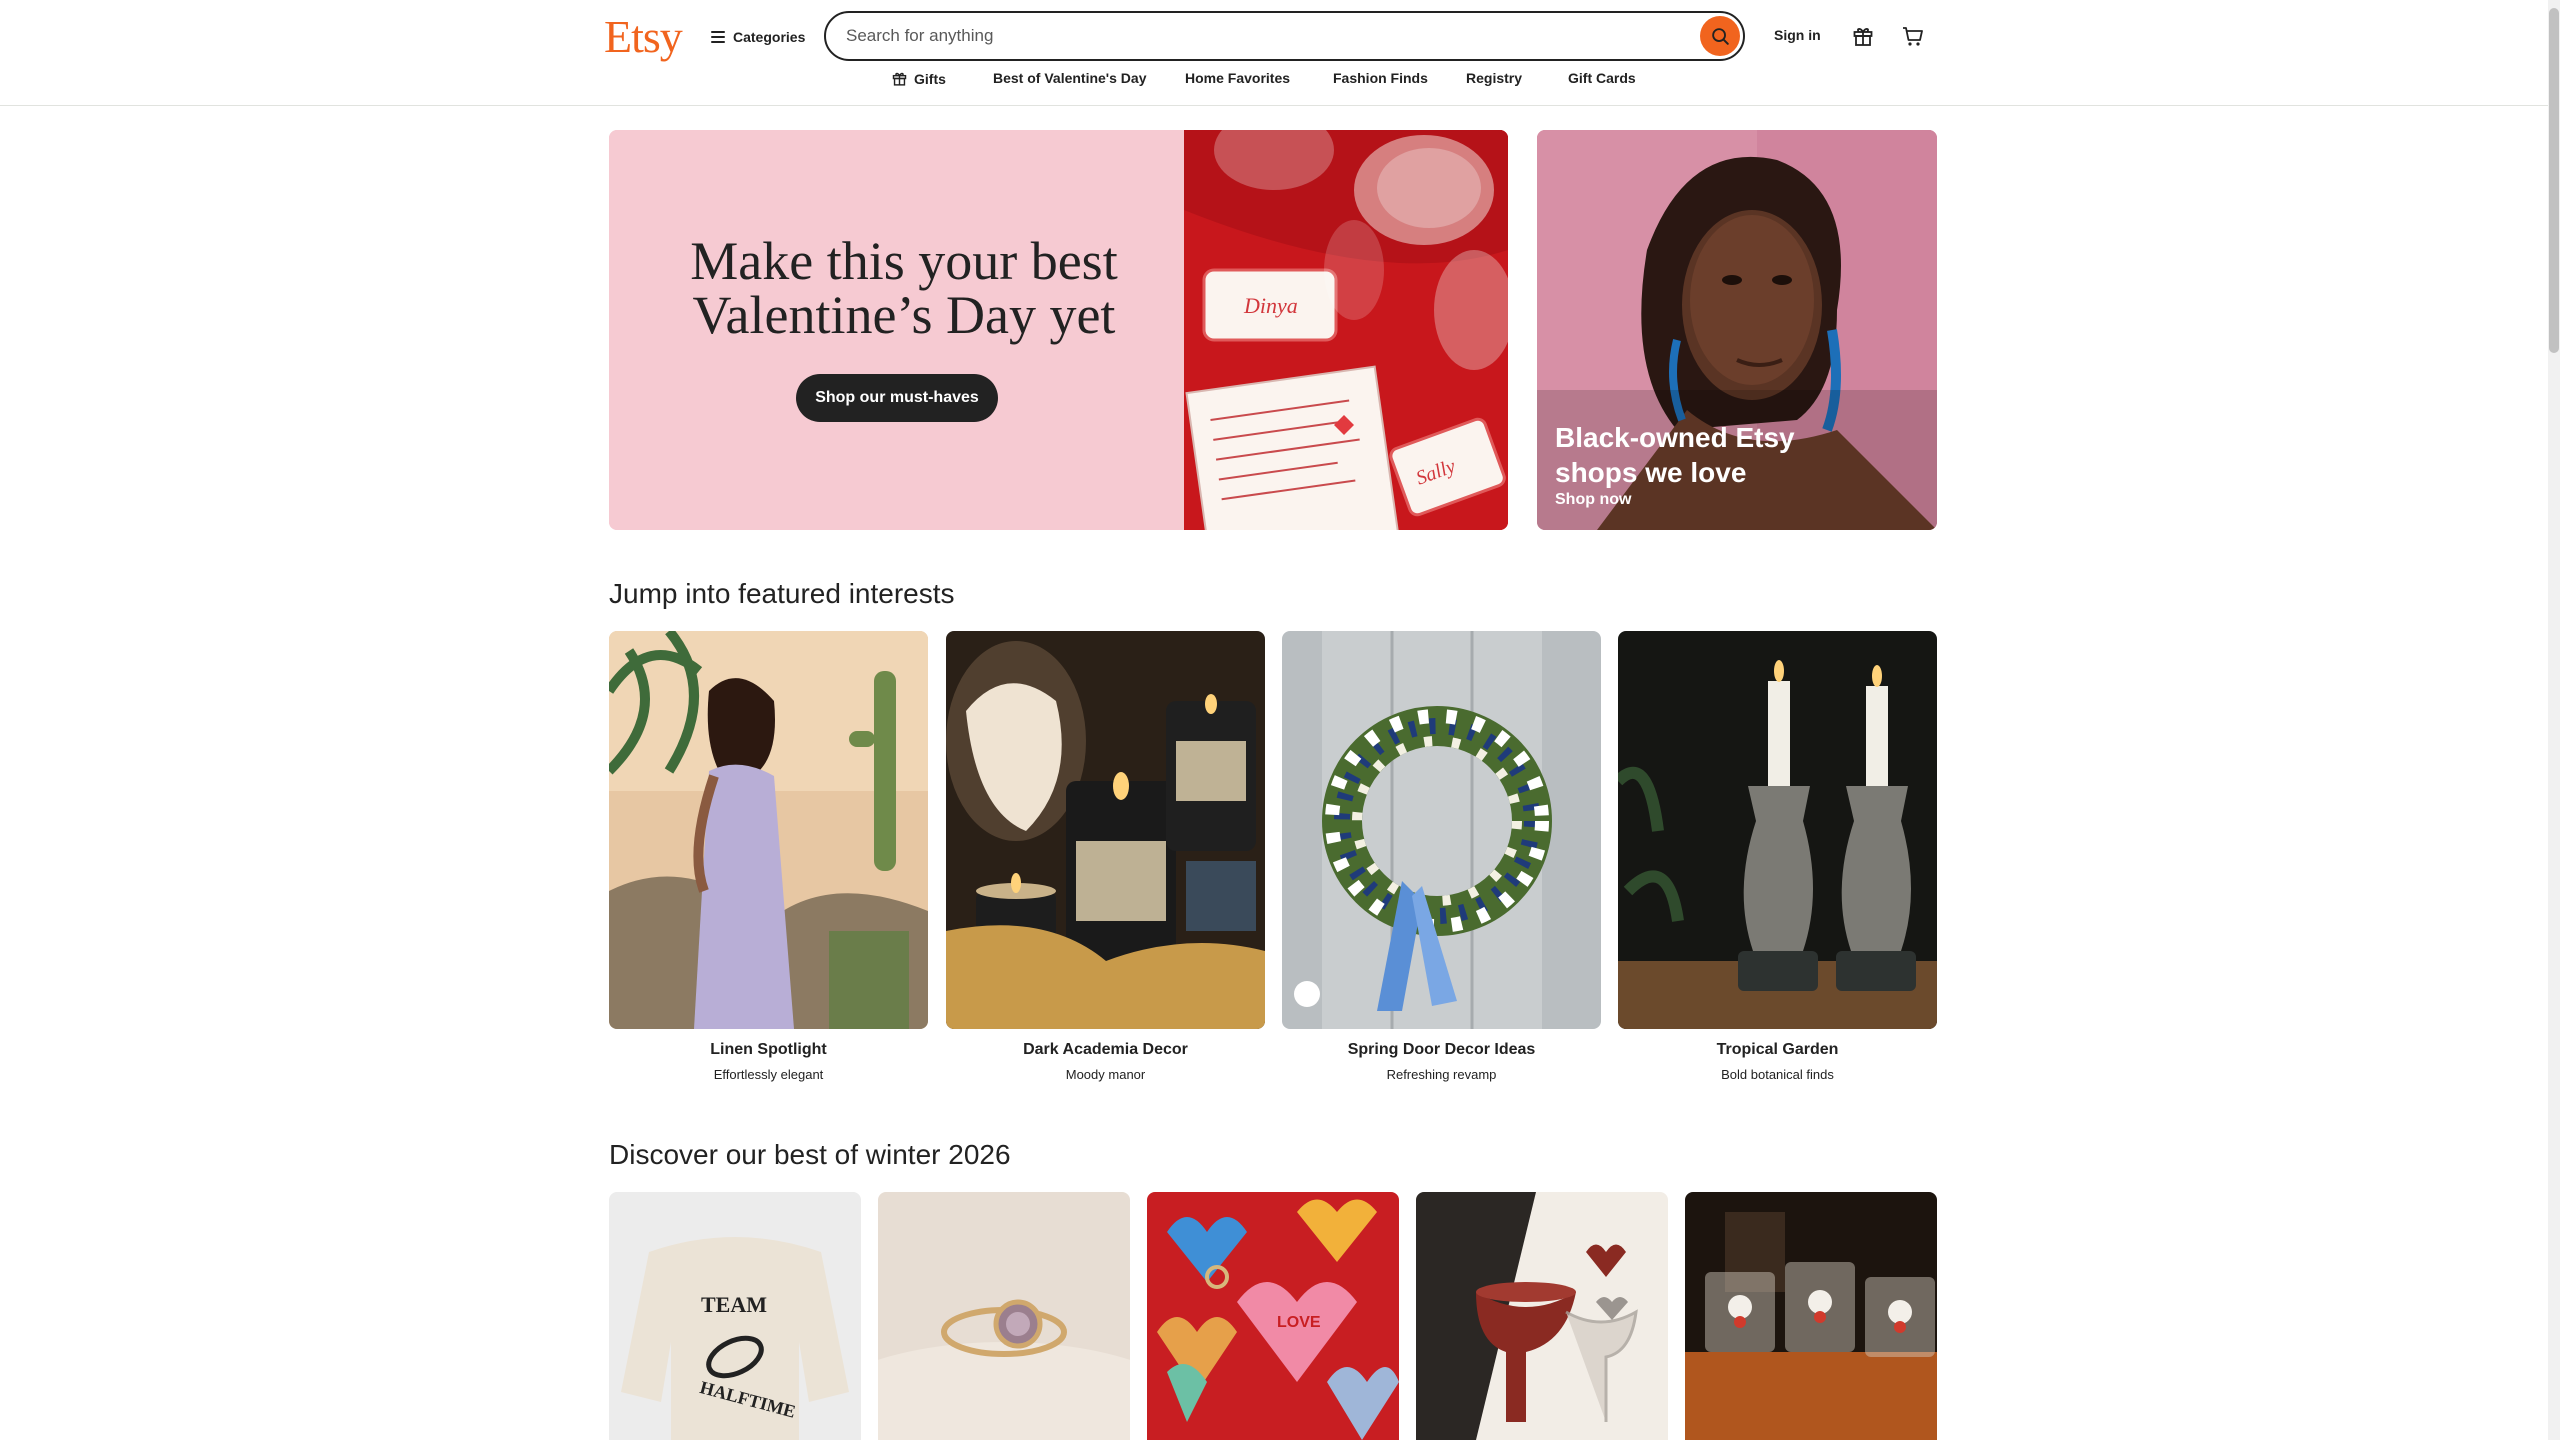 Image resolution: width=2560 pixels, height=1440 pixels. What do you see at coordinates (768, 1049) in the screenshot?
I see `interest-name: Linen Spotlight` at bounding box center [768, 1049].